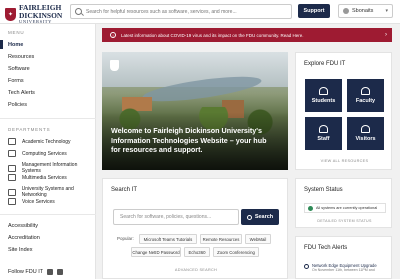 The image size is (400, 279). I want to click on sidebar-item-tech-alerts: Tech Alerts, so click(21, 93).